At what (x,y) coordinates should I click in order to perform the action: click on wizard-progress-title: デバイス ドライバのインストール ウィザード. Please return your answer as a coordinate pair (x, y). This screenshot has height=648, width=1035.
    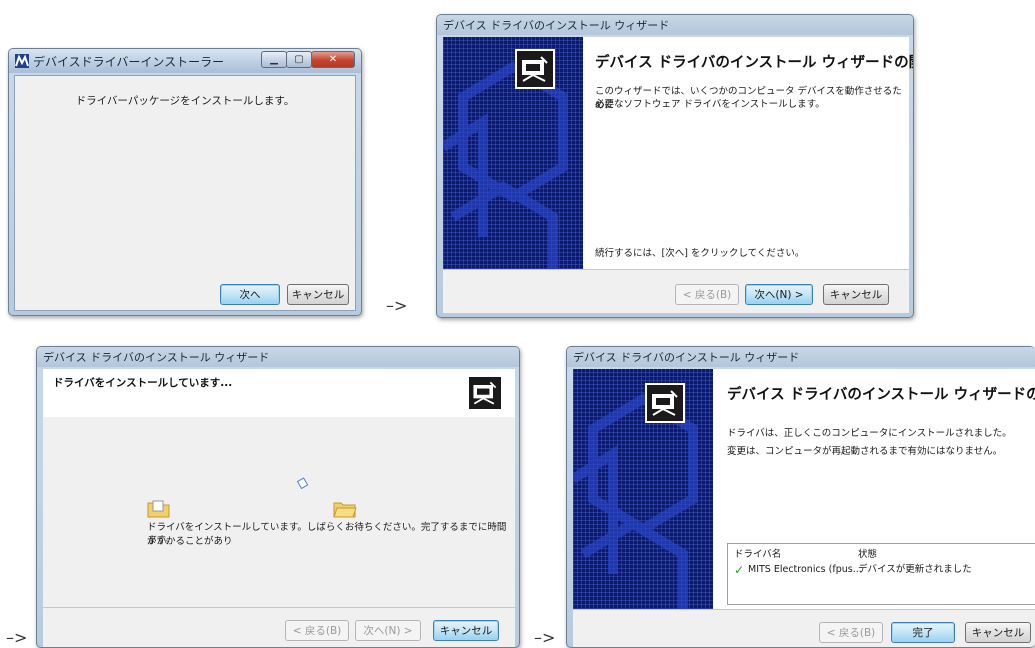
    Looking at the image, I should click on (156, 357).